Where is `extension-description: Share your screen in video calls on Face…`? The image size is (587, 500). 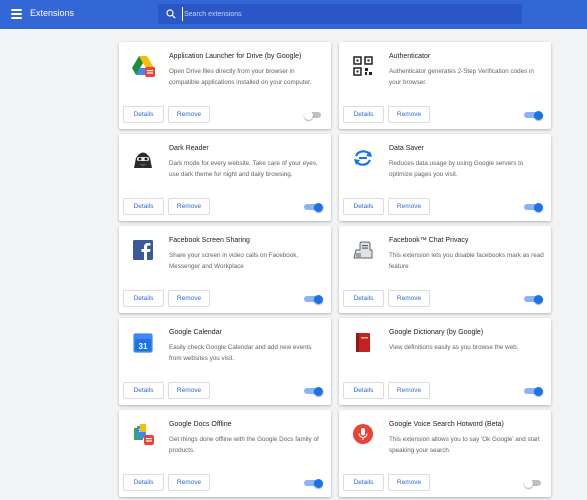 extension-description: Share your screen in video calls on Face… is located at coordinates (234, 261).